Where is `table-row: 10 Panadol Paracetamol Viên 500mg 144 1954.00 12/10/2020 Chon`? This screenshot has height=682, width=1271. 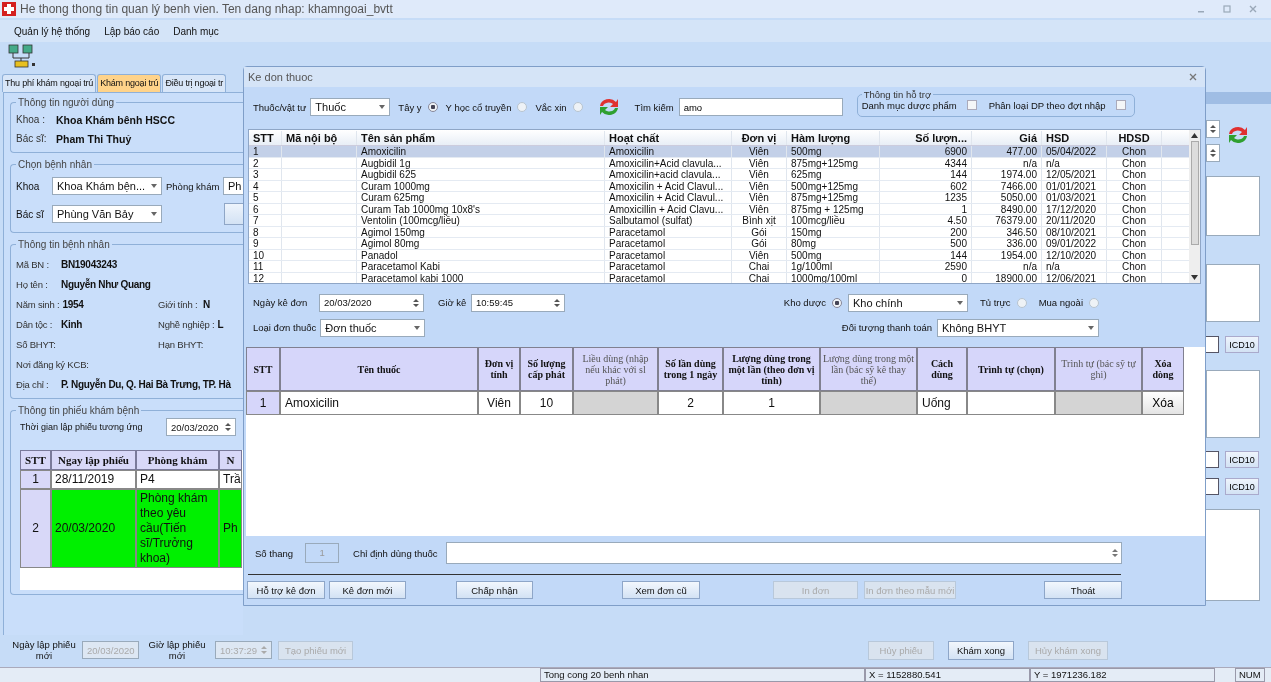 table-row: 10 Panadol Paracetamol Viên 500mg 144 1954.00 12/10/2020 Chon is located at coordinates (719, 255).